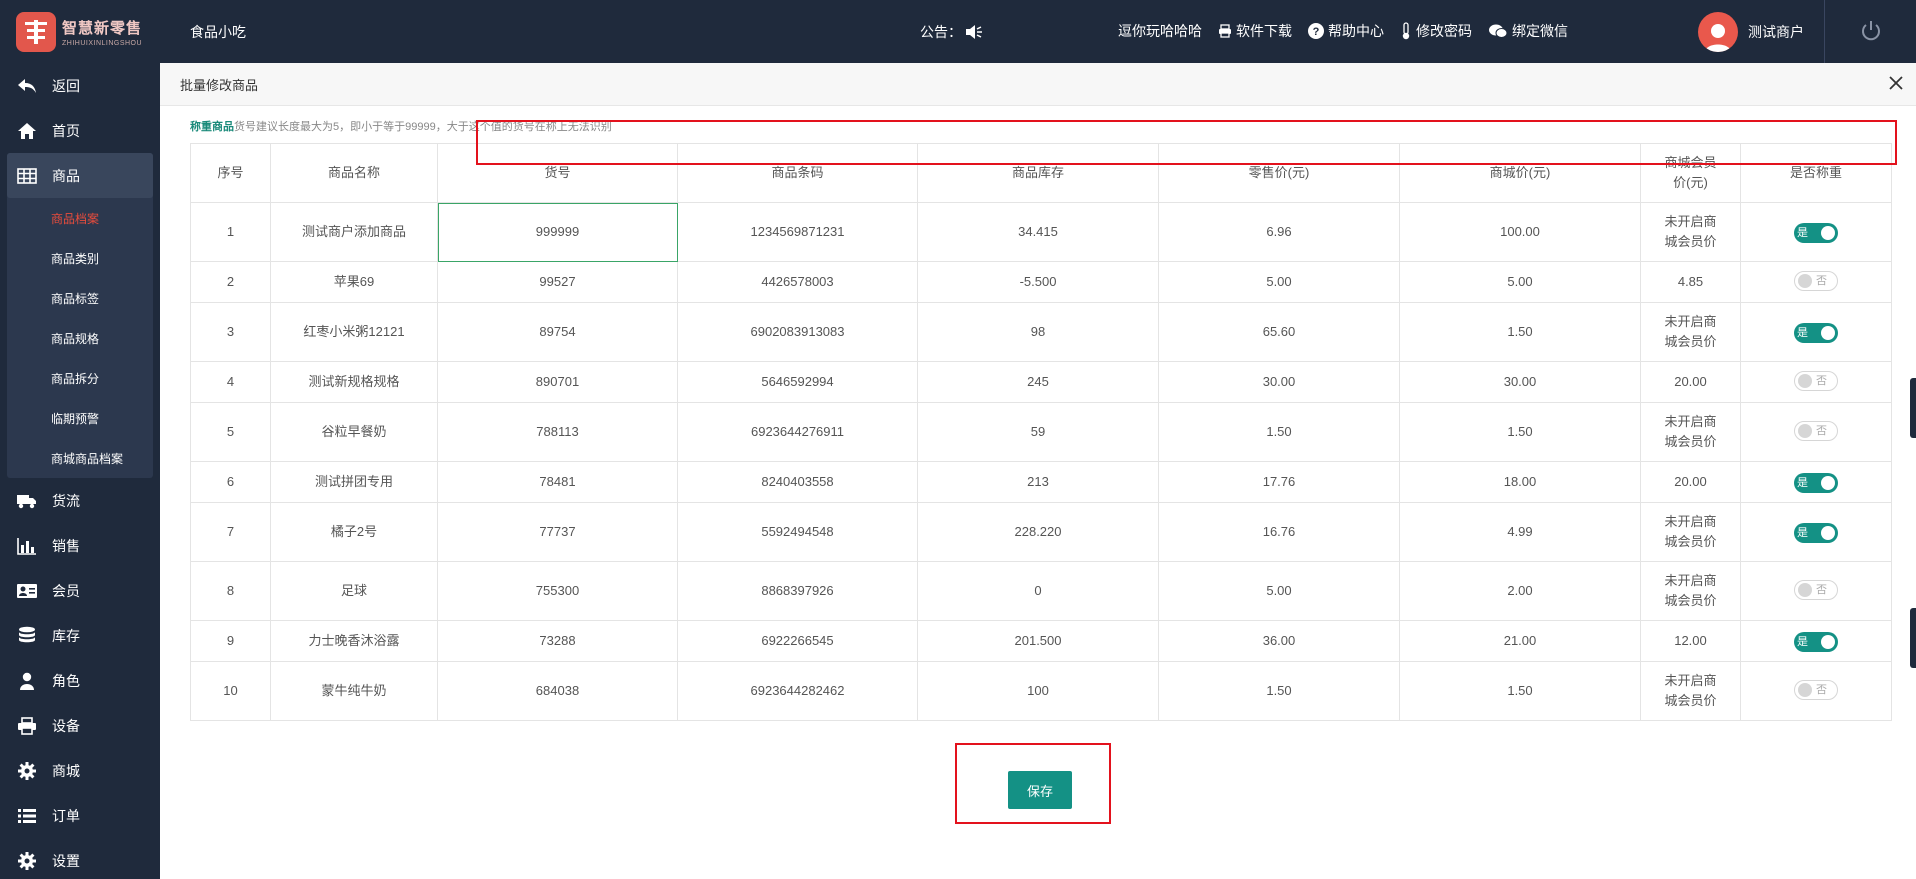 Image resolution: width=1916 pixels, height=879 pixels. Describe the element at coordinates (80, 590) in the screenshot. I see `sidebar-item-members: 会员` at that location.